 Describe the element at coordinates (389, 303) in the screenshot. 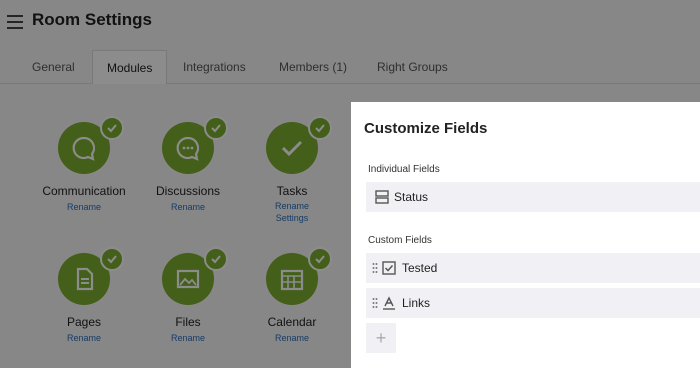

I see `text-field-icon` at that location.